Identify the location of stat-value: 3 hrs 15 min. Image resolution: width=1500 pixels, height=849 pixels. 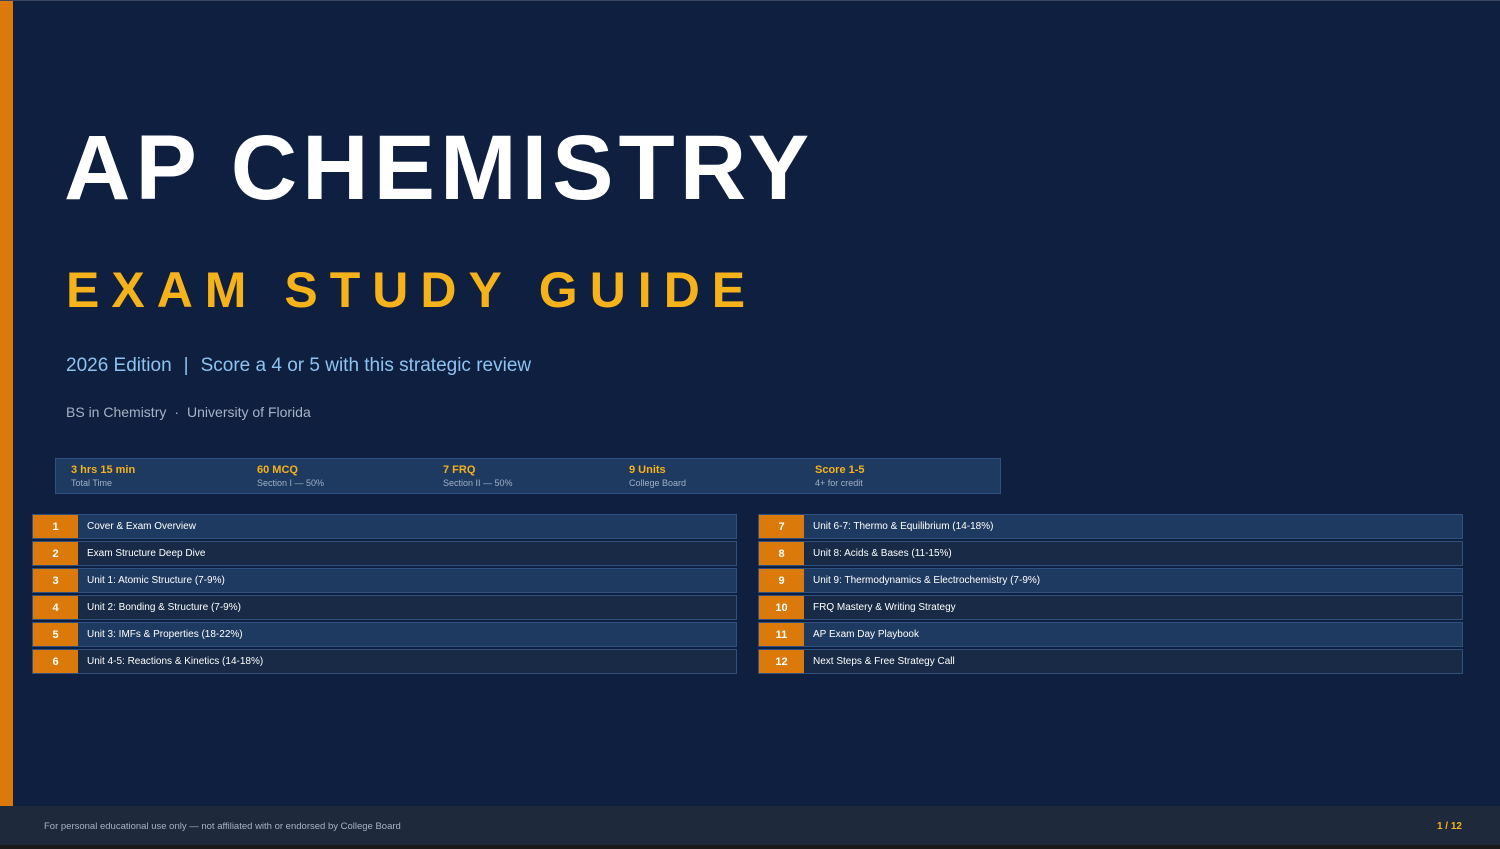
(103, 470).